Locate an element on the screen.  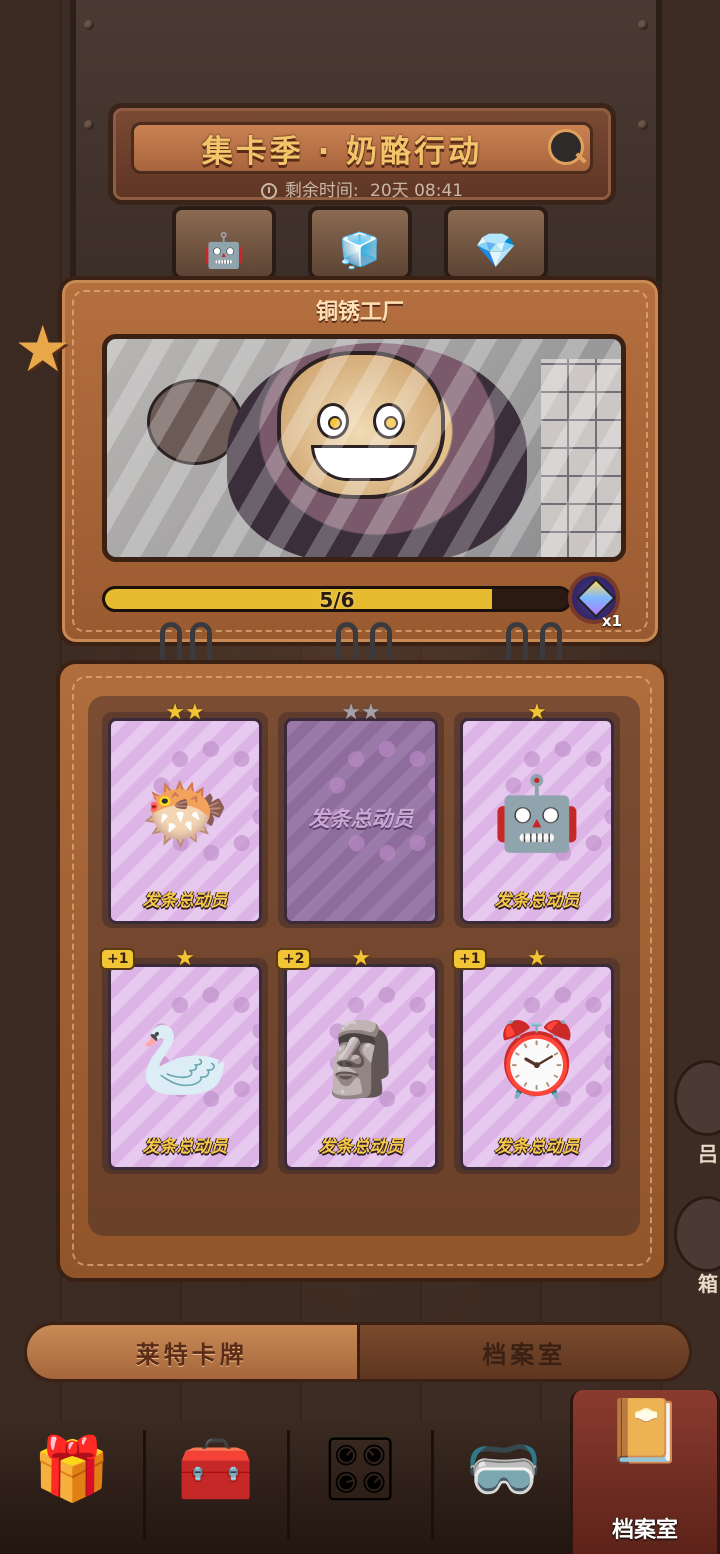
card-slot: ★★ 发条总动员 is located at coordinates (361, 814).